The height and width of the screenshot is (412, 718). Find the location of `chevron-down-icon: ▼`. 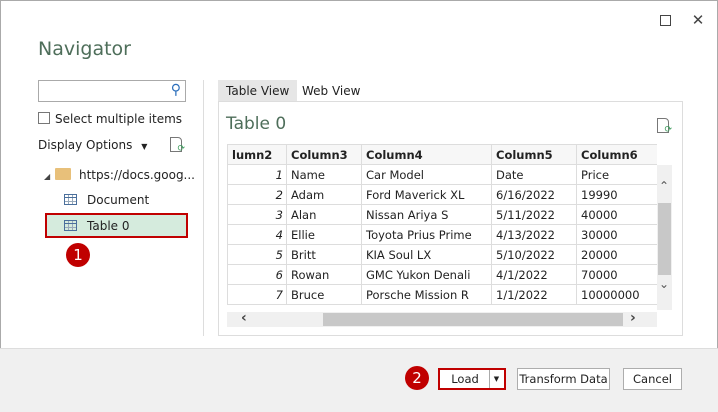

chevron-down-icon: ▼ is located at coordinates (144, 146).